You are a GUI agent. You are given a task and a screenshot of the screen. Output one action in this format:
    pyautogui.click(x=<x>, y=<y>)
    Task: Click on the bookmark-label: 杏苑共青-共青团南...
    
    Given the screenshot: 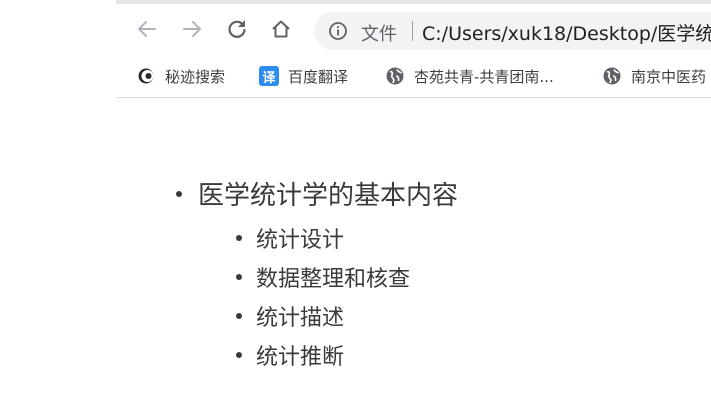 What is the action you would take?
    pyautogui.click(x=484, y=76)
    